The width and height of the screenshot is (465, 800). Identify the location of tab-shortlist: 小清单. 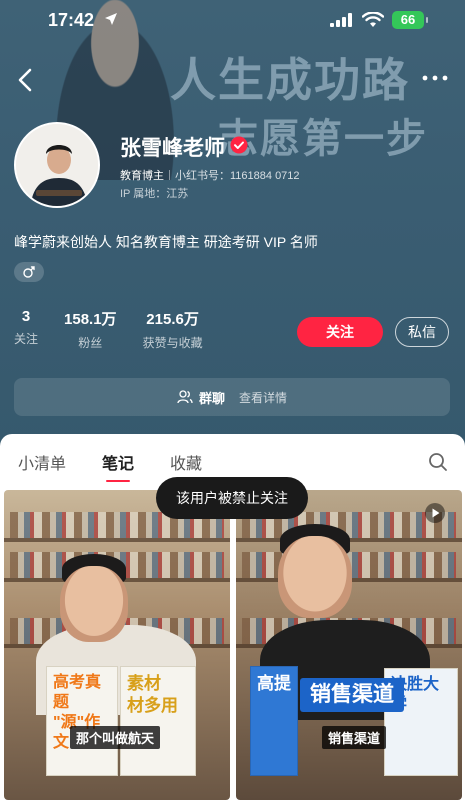
(42, 462).